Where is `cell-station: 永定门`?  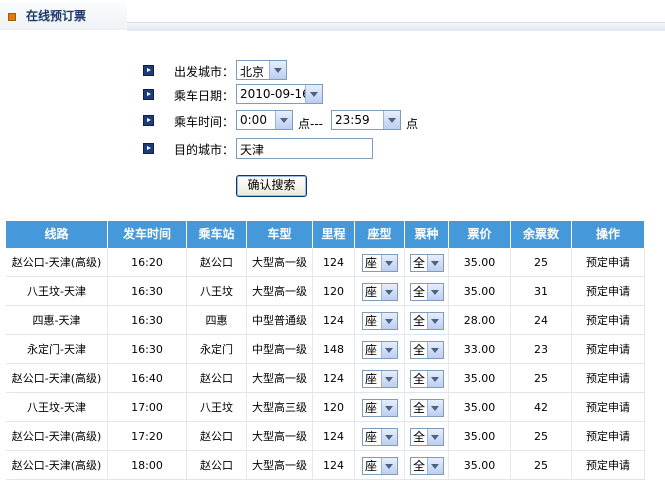 cell-station: 永定门 is located at coordinates (217, 349).